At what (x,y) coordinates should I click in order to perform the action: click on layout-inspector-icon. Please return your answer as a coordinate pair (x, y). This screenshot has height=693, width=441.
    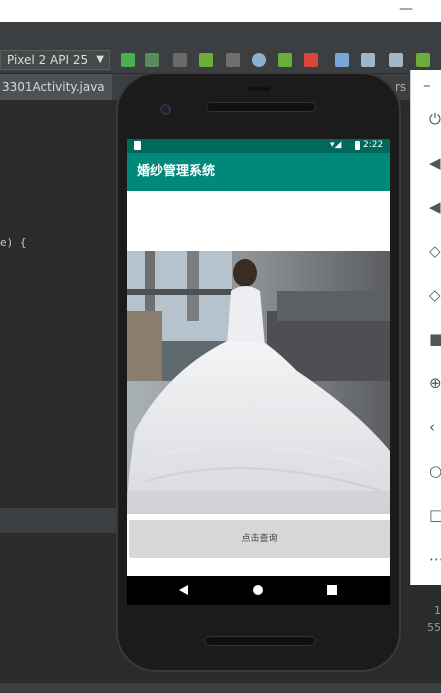
    Looking at the image, I should click on (423, 60).